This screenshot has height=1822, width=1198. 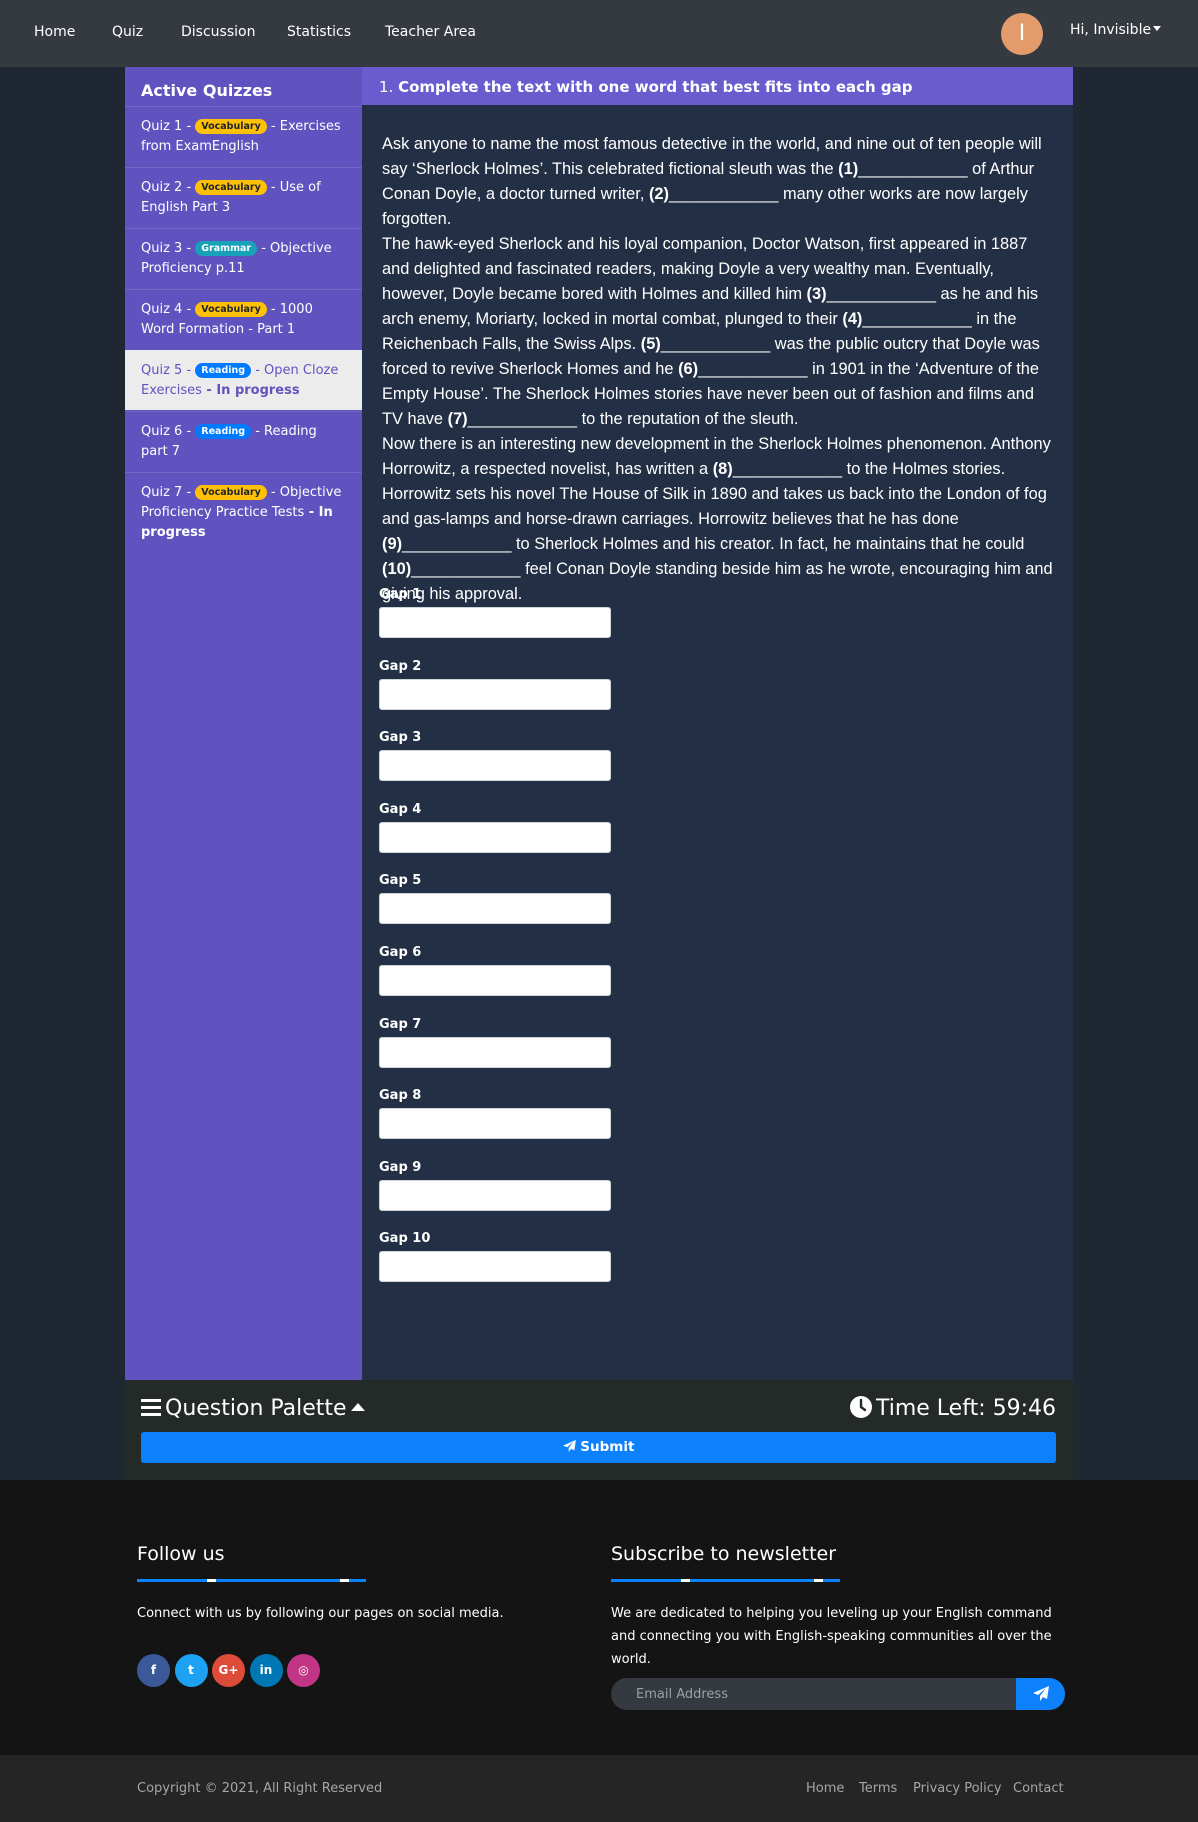 What do you see at coordinates (650, 344) in the screenshot?
I see `gap-marker: (5)` at bounding box center [650, 344].